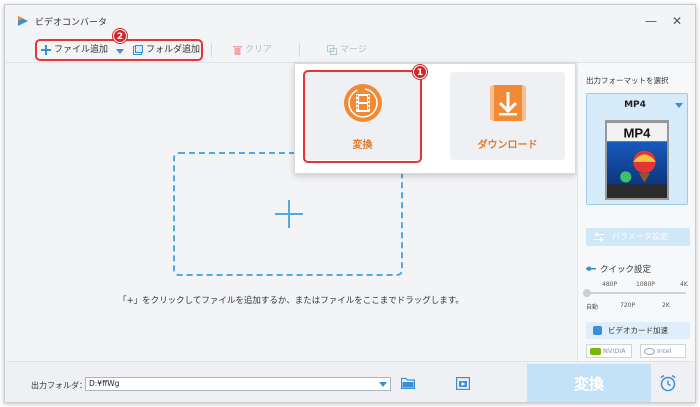 The image size is (700, 407). Describe the element at coordinates (23, 21) in the screenshot. I see `app-logo-icon` at that location.